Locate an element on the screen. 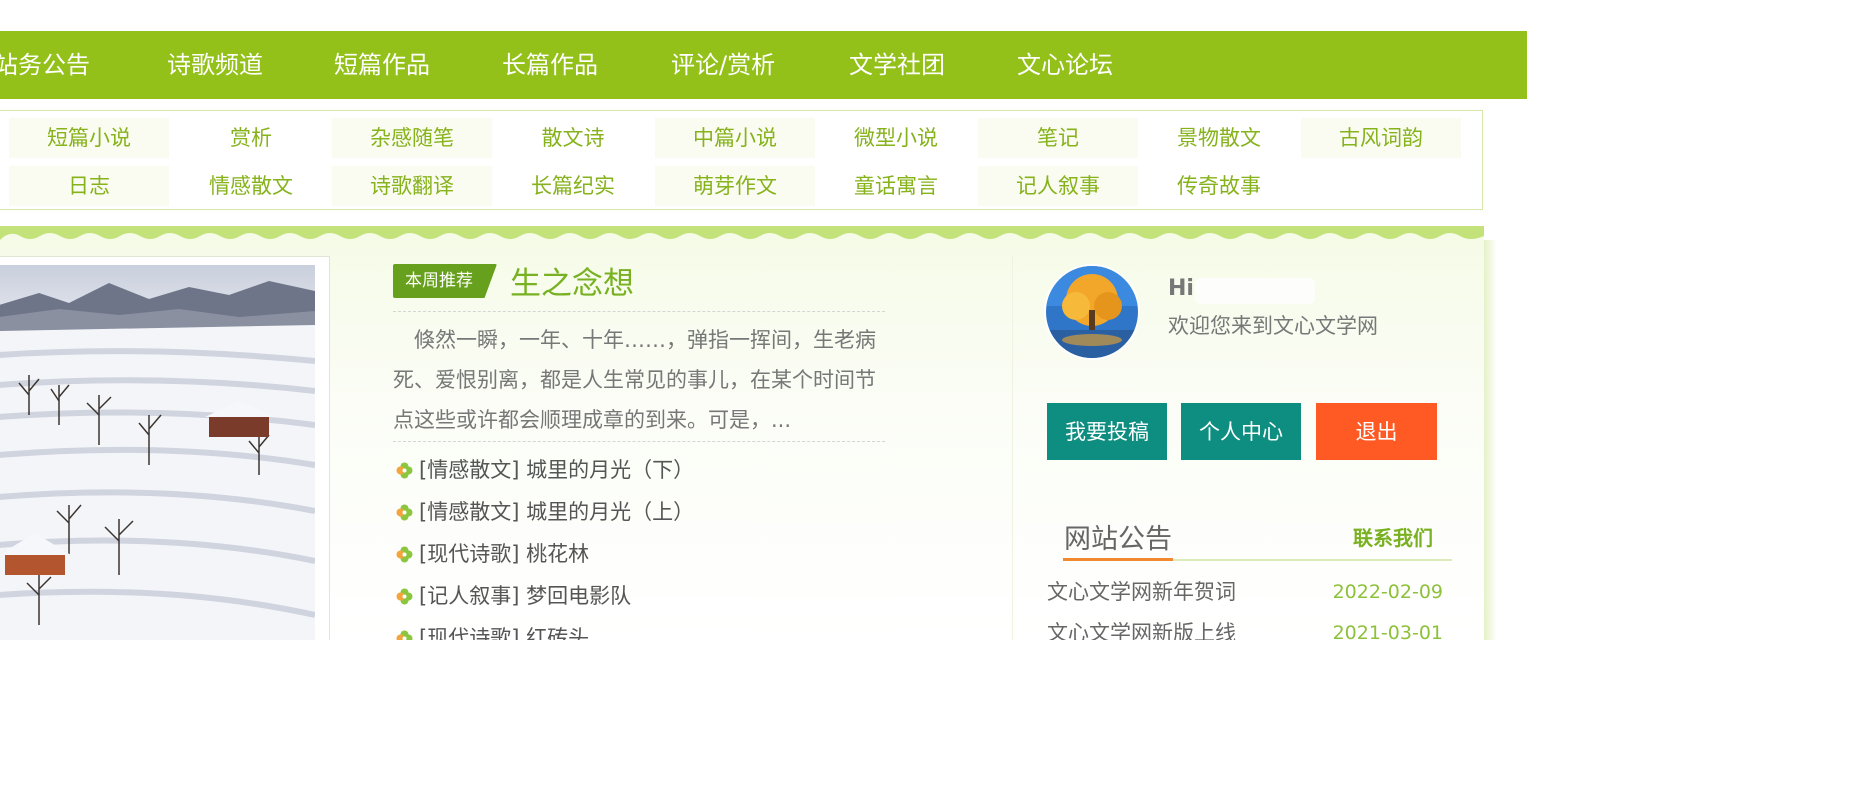 The width and height of the screenshot is (1872, 810). notice-heading-underline is located at coordinates (1118, 559).